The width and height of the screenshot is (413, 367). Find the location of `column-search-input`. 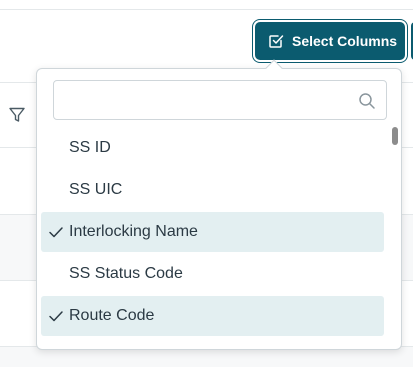

column-search-input is located at coordinates (220, 100).